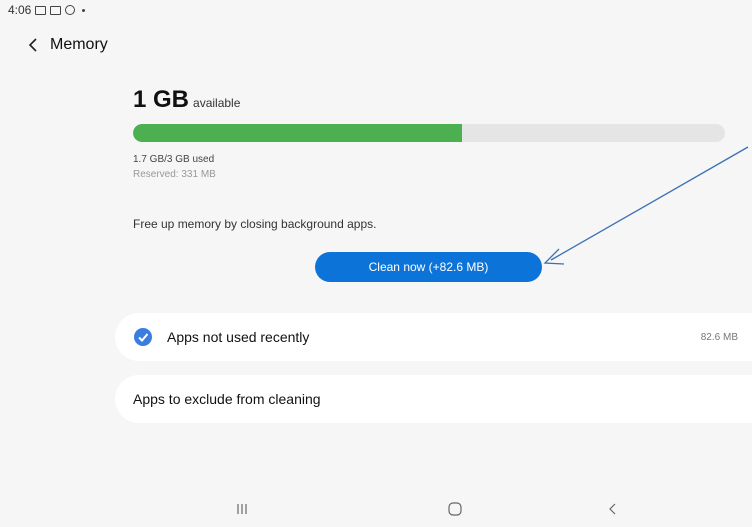 This screenshot has width=752, height=527. What do you see at coordinates (84, 10) in the screenshot?
I see `notification-dot` at bounding box center [84, 10].